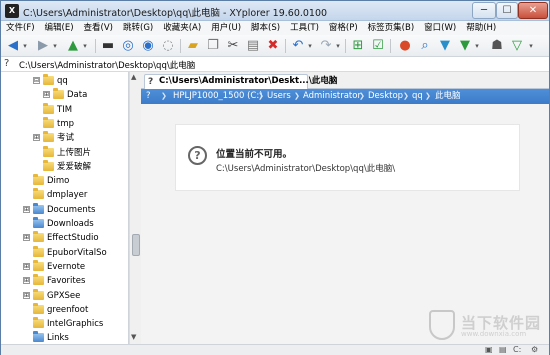 This screenshot has height=355, width=550. I want to click on tree-item: 上传图片, so click(62, 152).